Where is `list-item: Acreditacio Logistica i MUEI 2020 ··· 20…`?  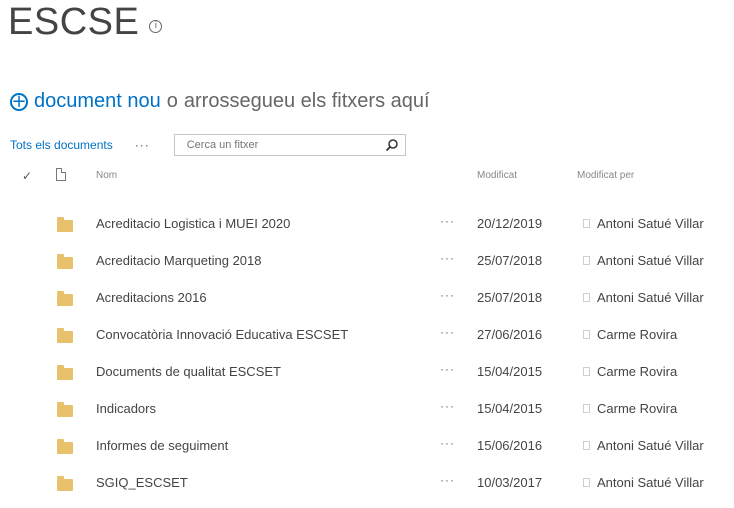
list-item: Acreditacio Logistica i MUEI 2020 ··· 20… is located at coordinates (367, 230).